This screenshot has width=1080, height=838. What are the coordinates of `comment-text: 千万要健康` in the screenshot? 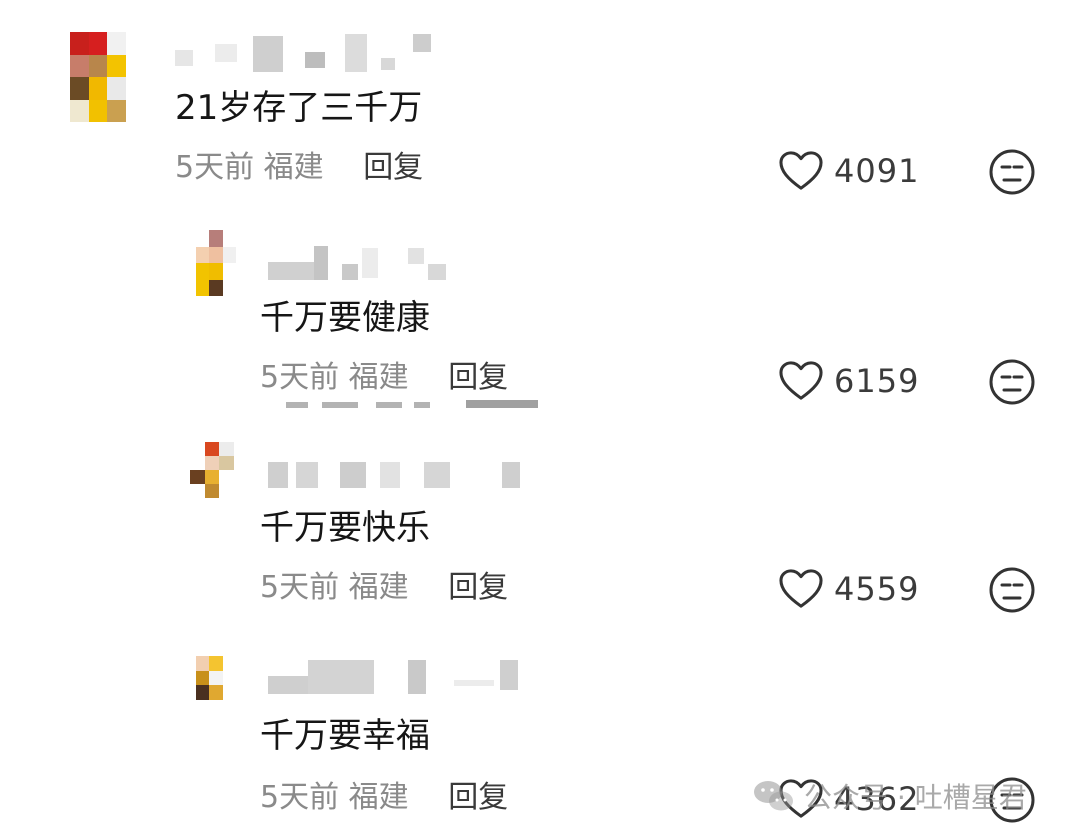 It's located at (345, 318).